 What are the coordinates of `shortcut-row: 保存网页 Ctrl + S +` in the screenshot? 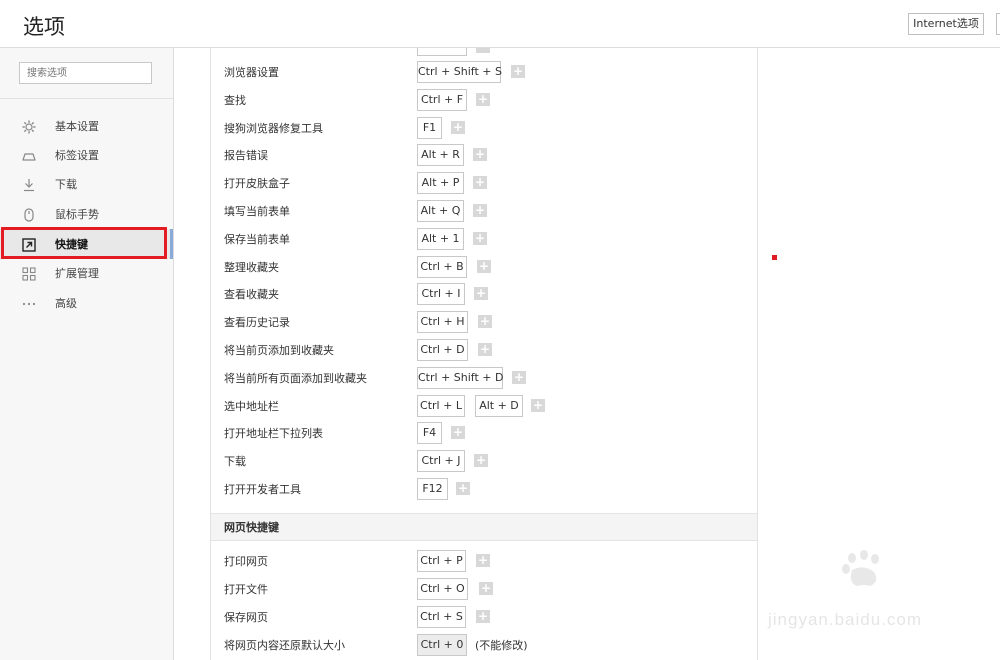 It's located at (484, 618).